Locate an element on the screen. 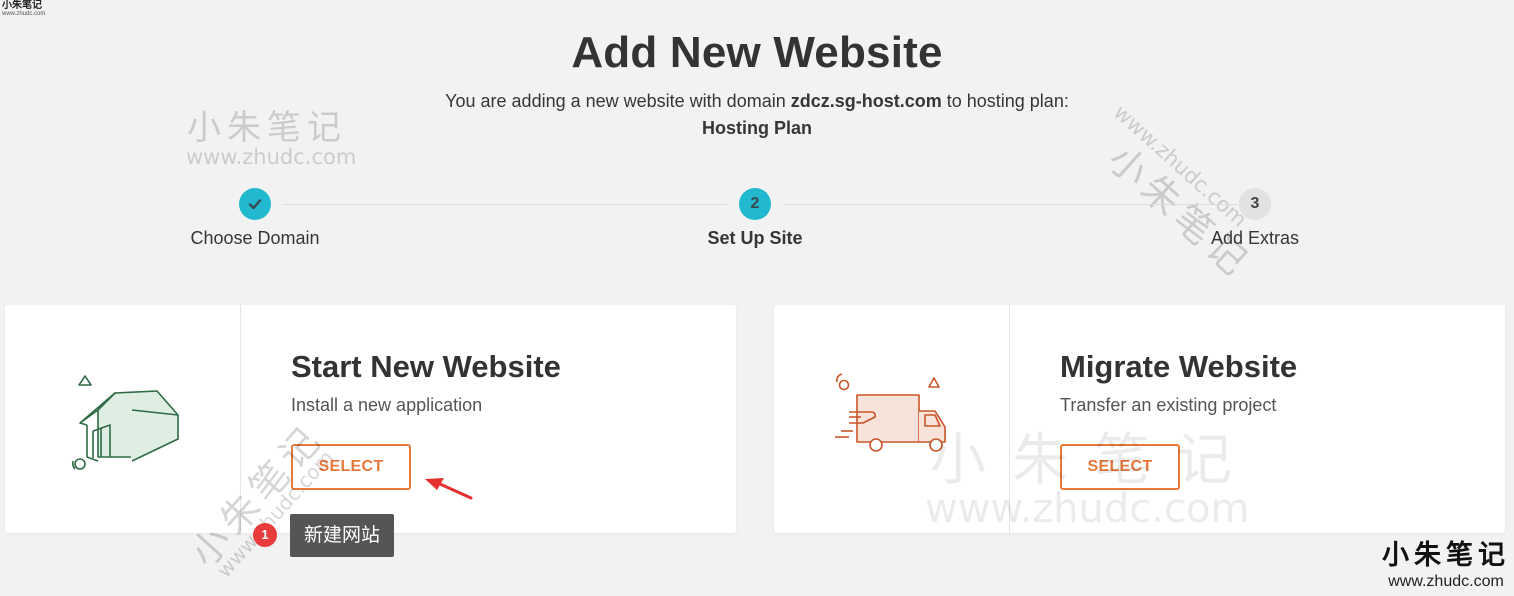 The width and height of the screenshot is (1514, 596). card-description: Transfer an existing project is located at coordinates (1168, 405).